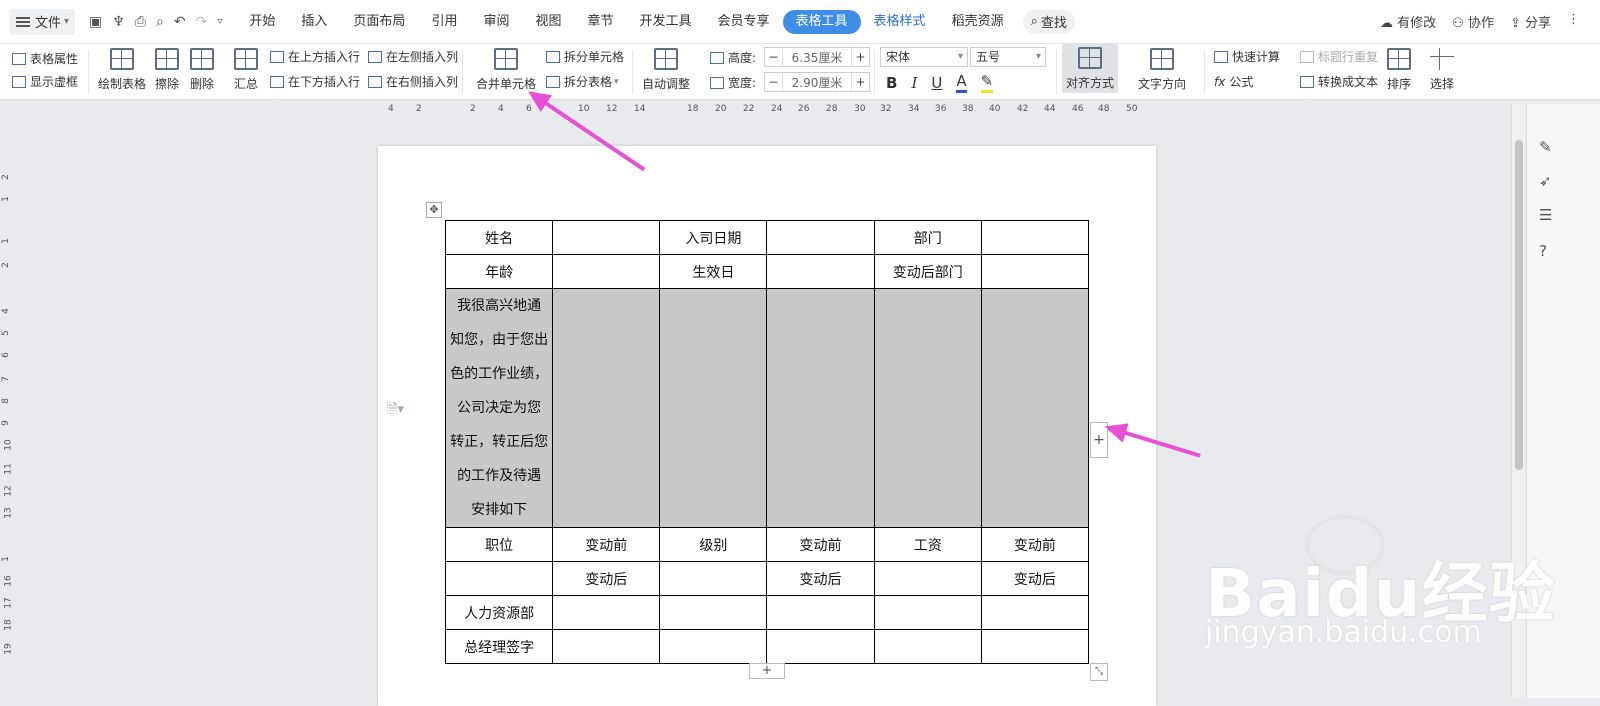 The height and width of the screenshot is (706, 1600). I want to click on pen-icon: ✎, so click(1545, 147).